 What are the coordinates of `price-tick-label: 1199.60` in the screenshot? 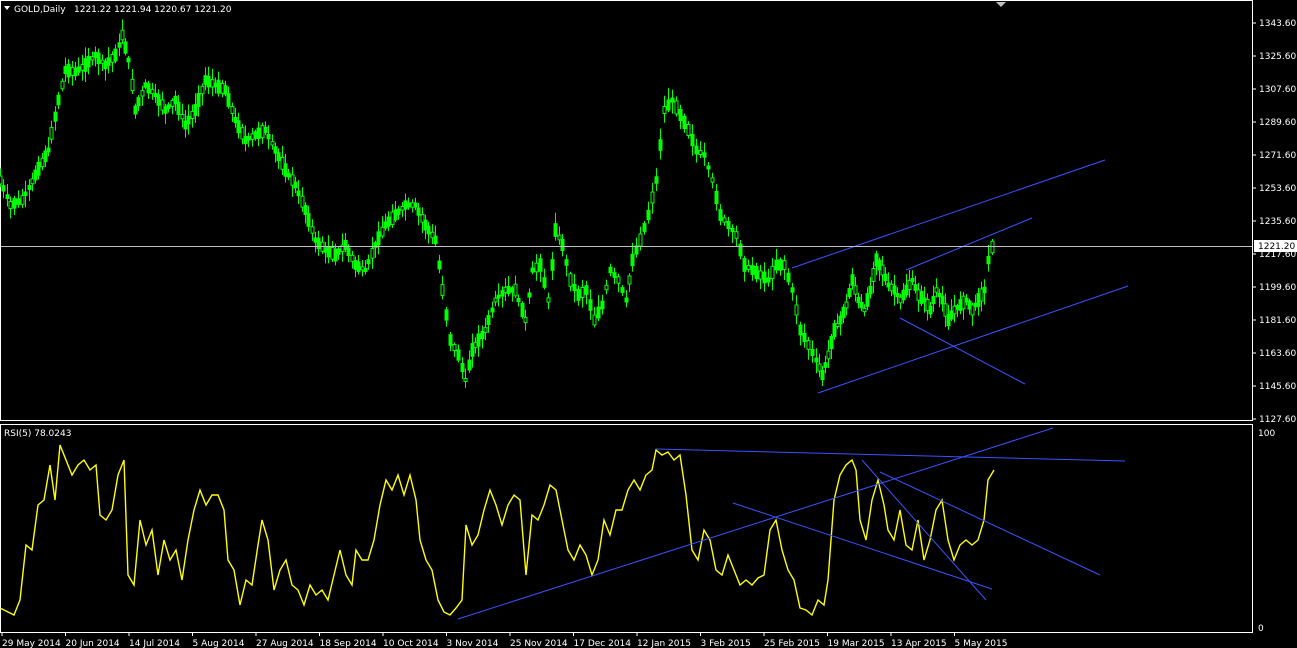 It's located at (1277, 288).